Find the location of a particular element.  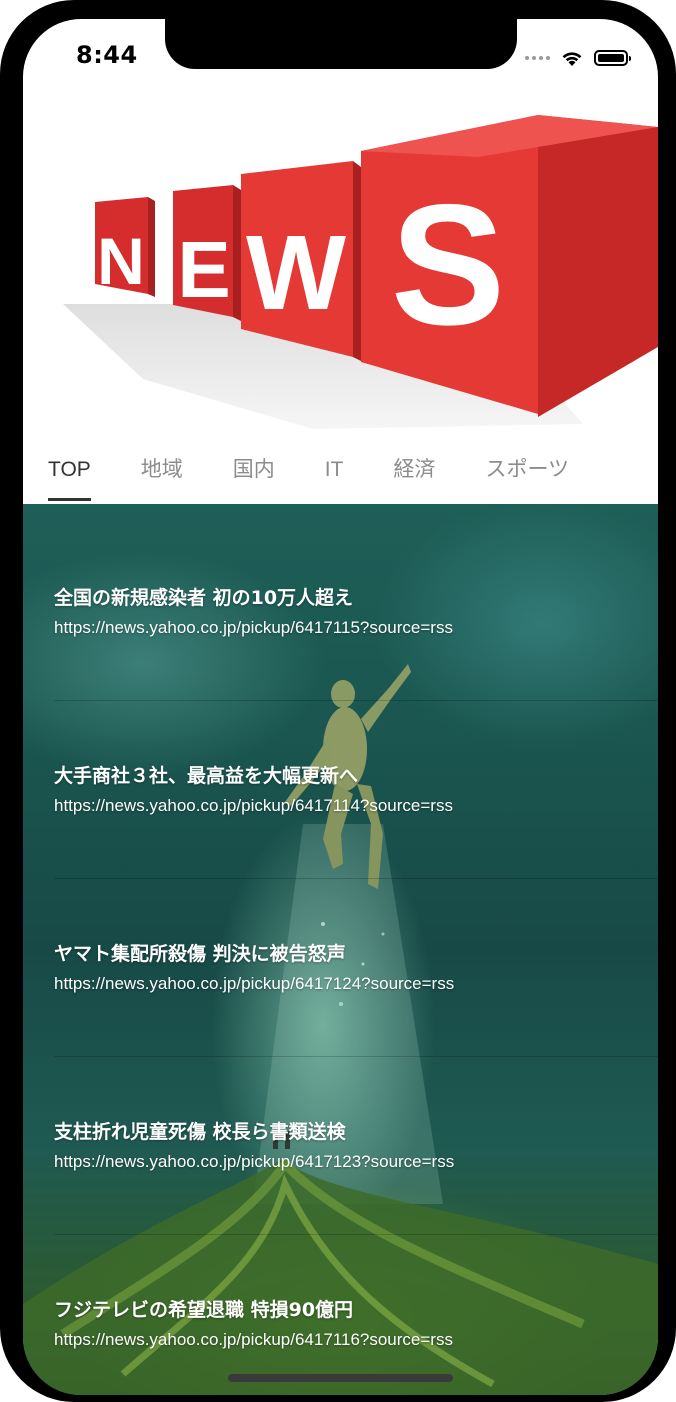

tab-economy: 経済 is located at coordinates (414, 474).